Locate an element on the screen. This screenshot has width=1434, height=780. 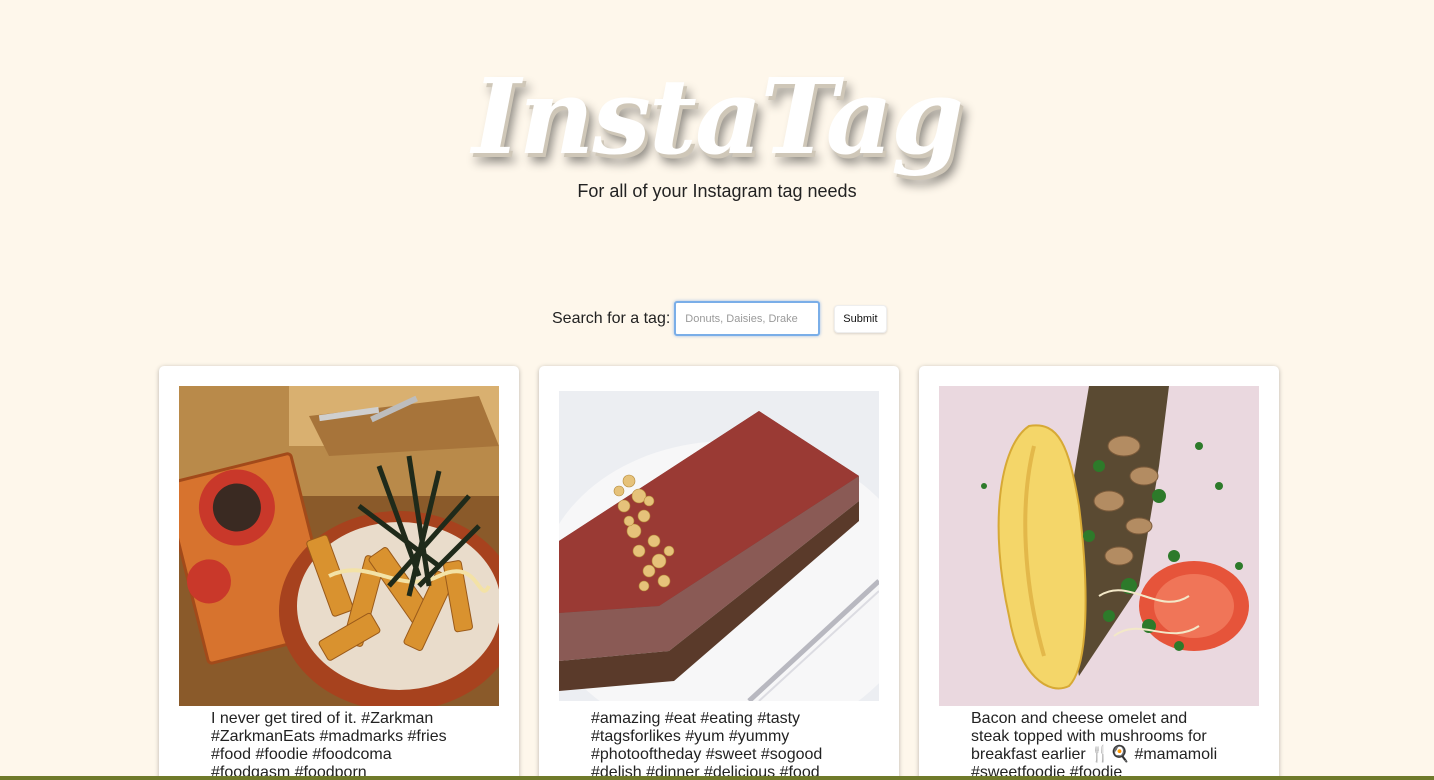
search-label: Search for a tag: is located at coordinates (611, 318).